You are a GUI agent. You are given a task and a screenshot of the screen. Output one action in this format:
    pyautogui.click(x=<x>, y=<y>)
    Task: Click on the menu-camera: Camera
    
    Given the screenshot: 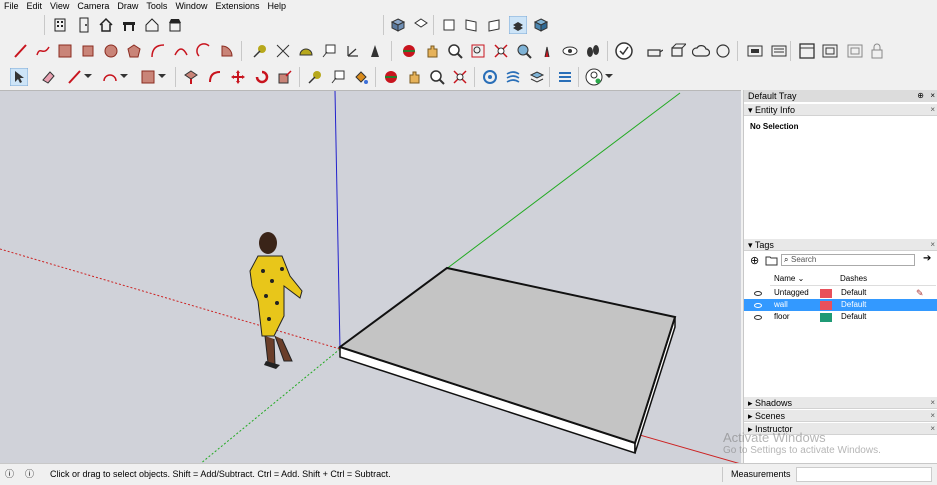 What is the action you would take?
    pyautogui.click(x=93, y=6)
    